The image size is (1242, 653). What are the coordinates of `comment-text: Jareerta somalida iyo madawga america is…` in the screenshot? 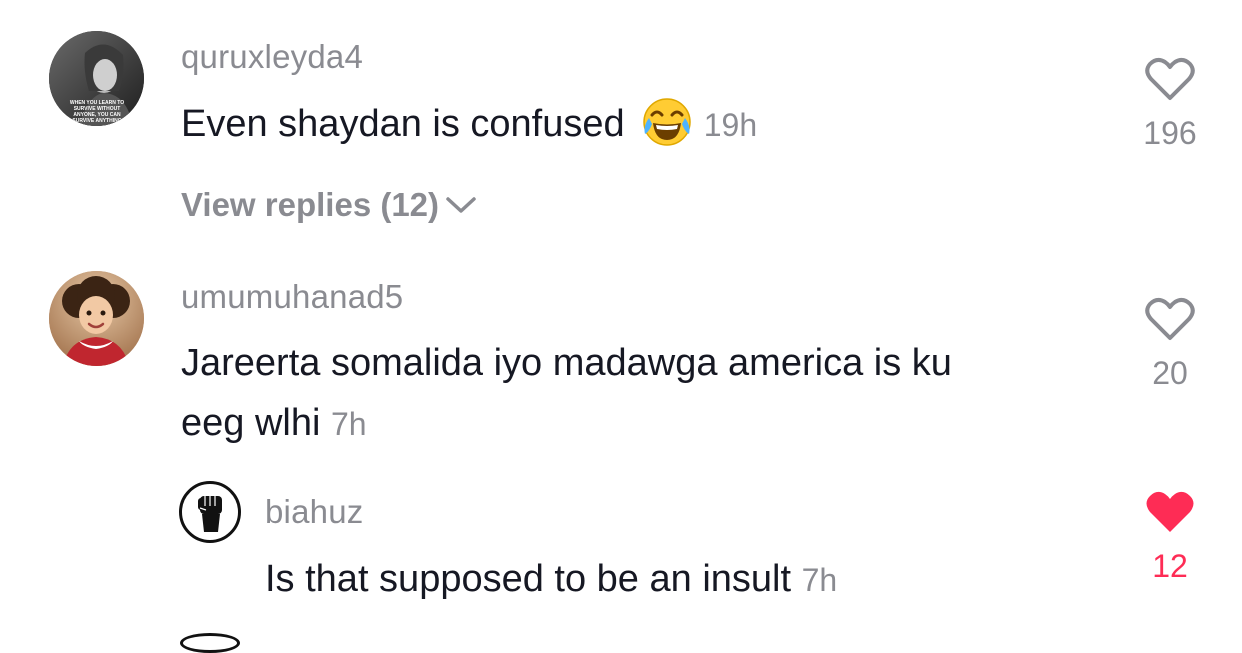 It's located at (566, 393).